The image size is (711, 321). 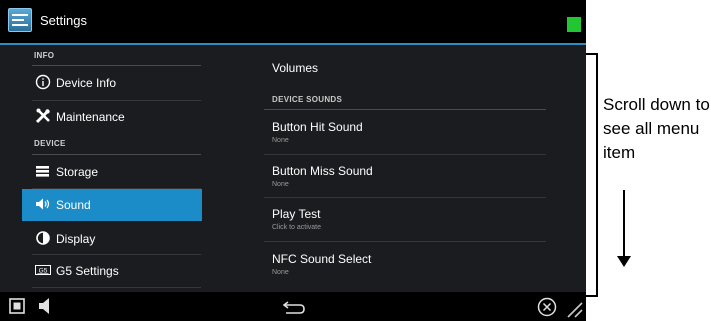 I want to click on title-bar: Settings, so click(x=293, y=22).